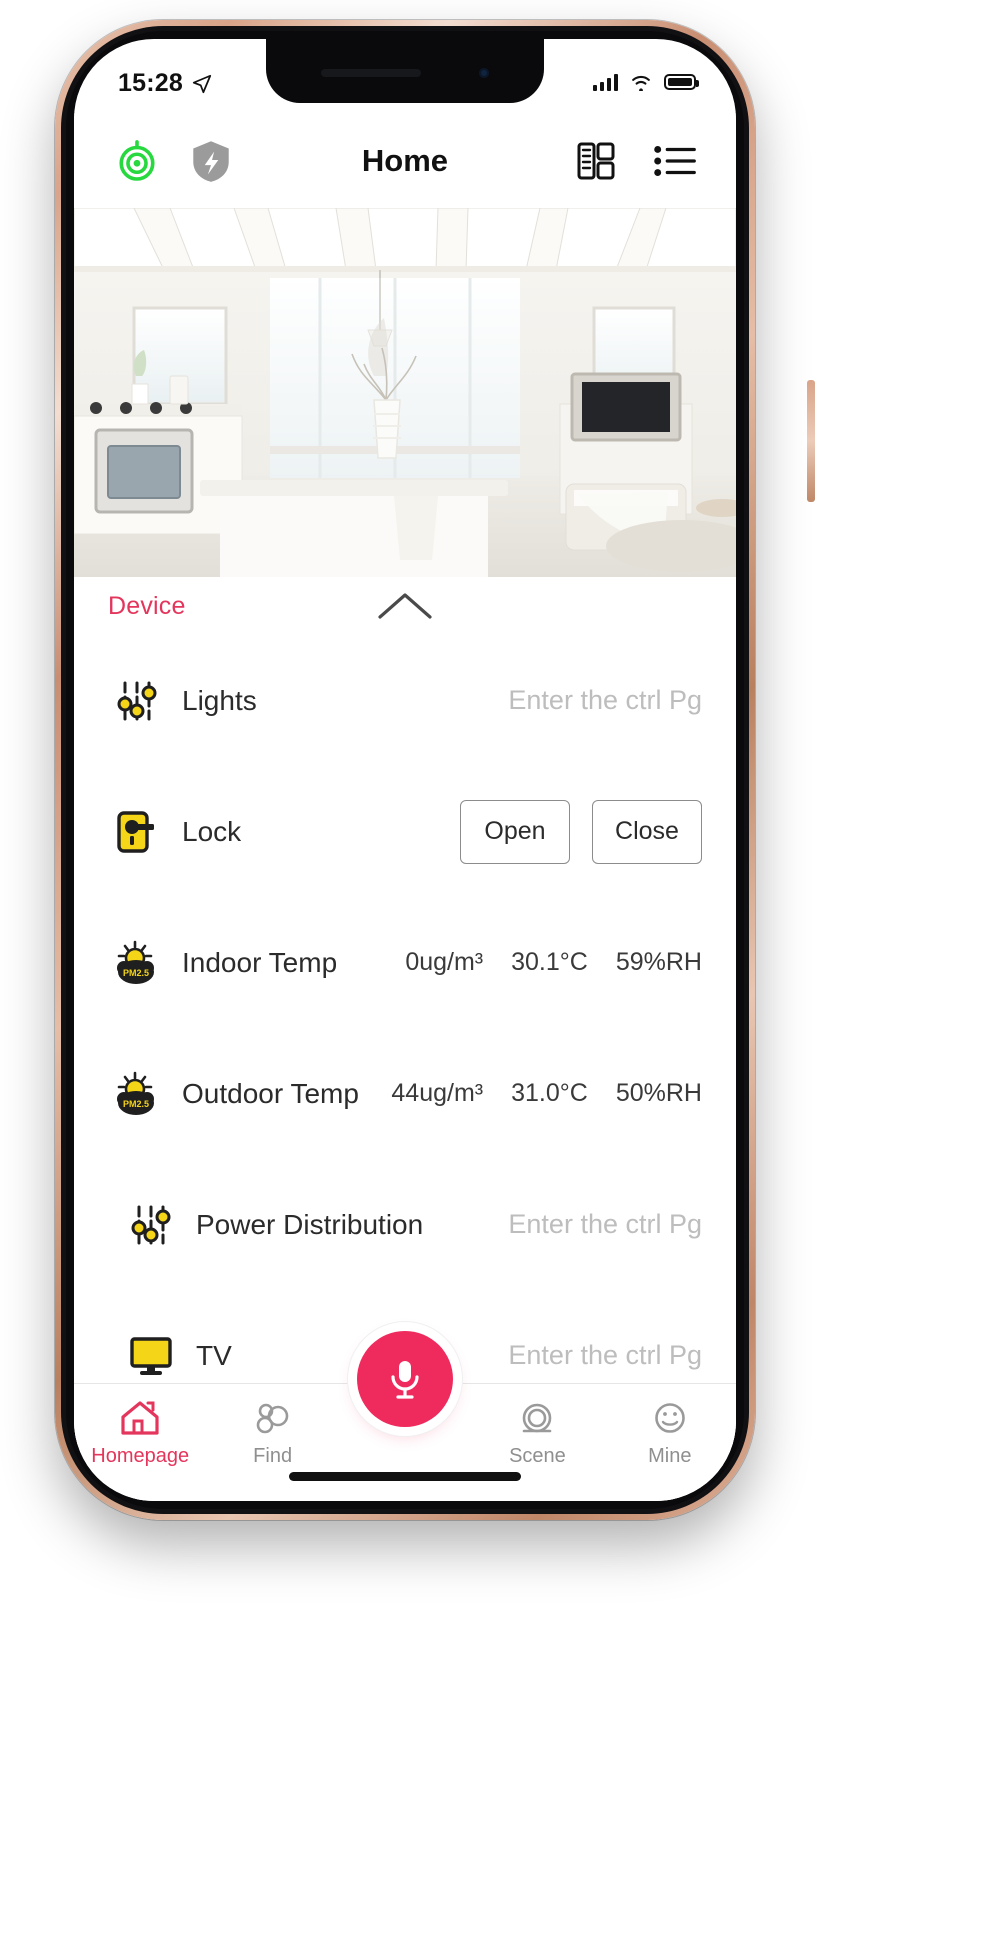  Describe the element at coordinates (596, 161) in the screenshot. I see `rooms-grid-icon` at that location.